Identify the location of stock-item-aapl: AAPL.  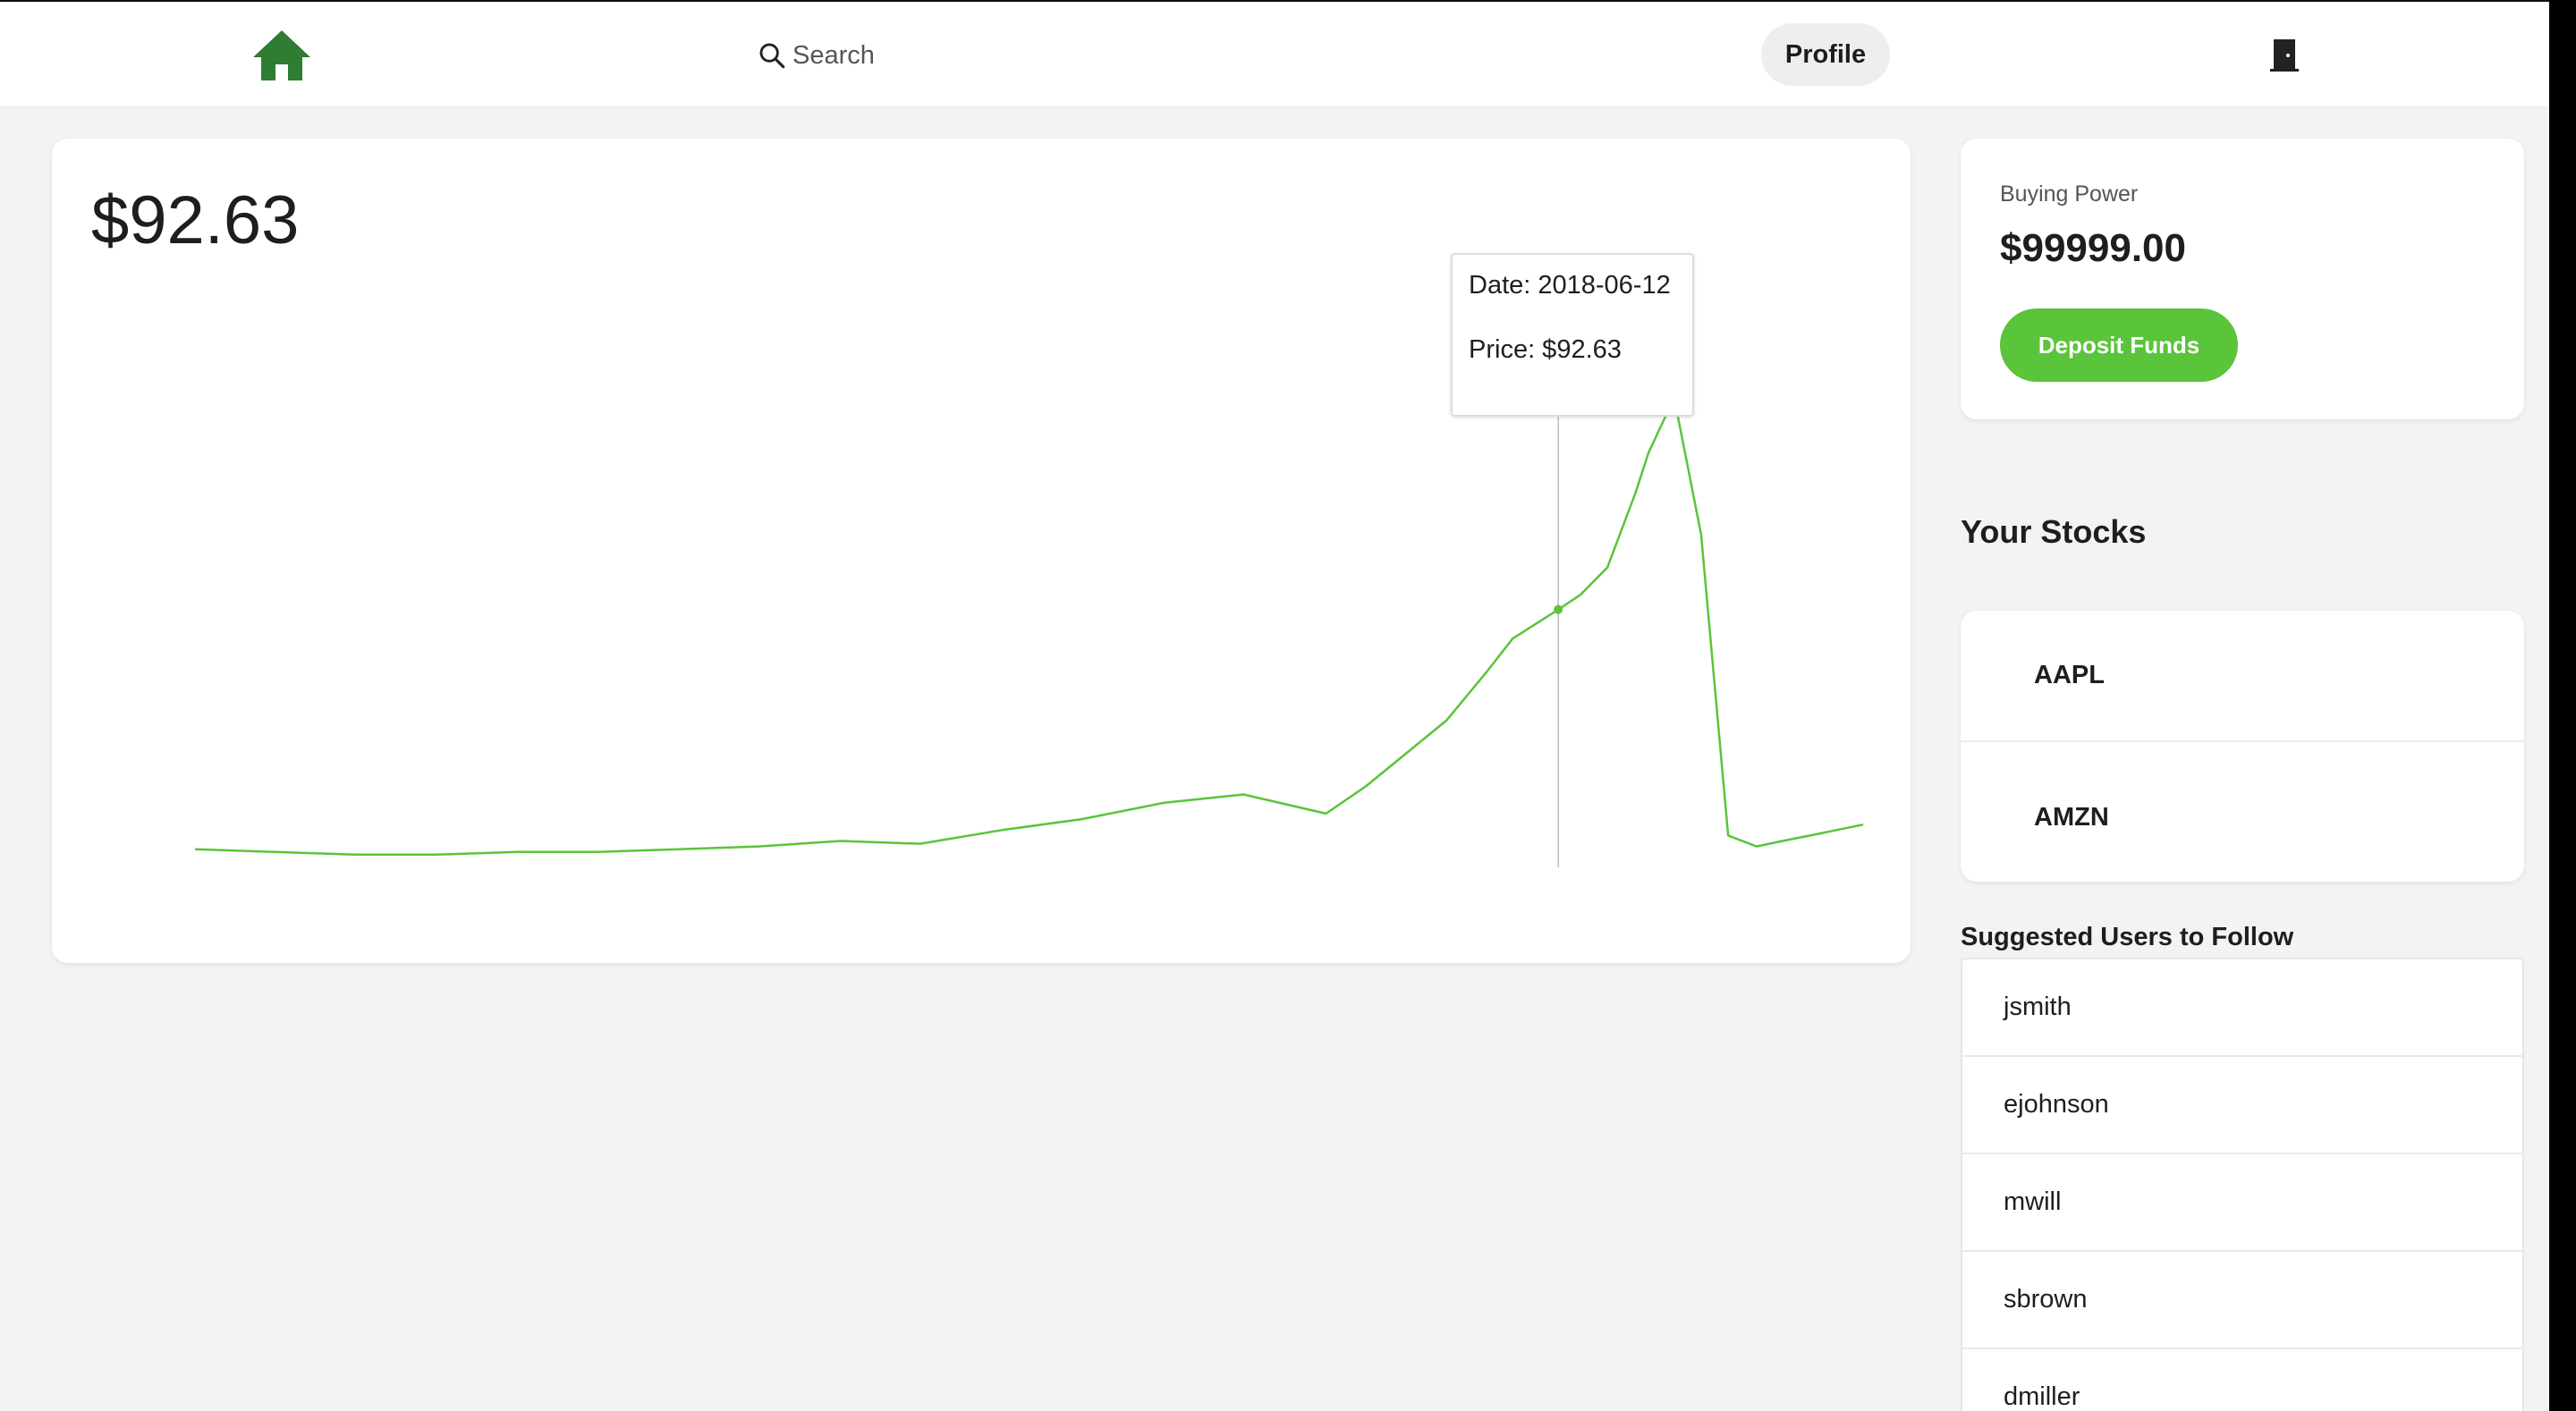
(2242, 676).